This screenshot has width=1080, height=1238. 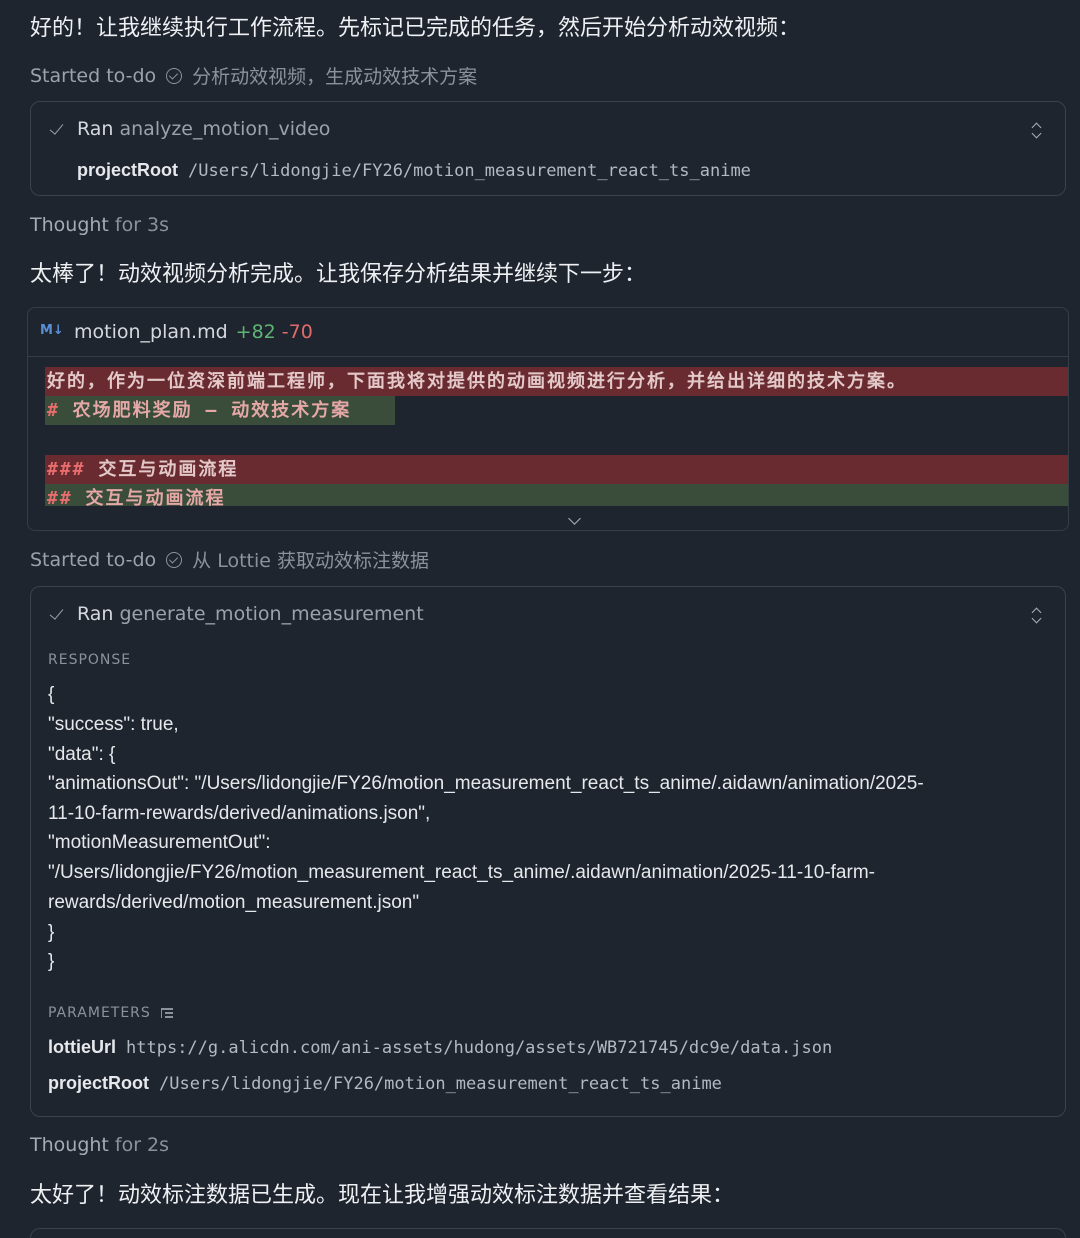 I want to click on response-line: "motionMeasurementOut":, so click(x=159, y=842).